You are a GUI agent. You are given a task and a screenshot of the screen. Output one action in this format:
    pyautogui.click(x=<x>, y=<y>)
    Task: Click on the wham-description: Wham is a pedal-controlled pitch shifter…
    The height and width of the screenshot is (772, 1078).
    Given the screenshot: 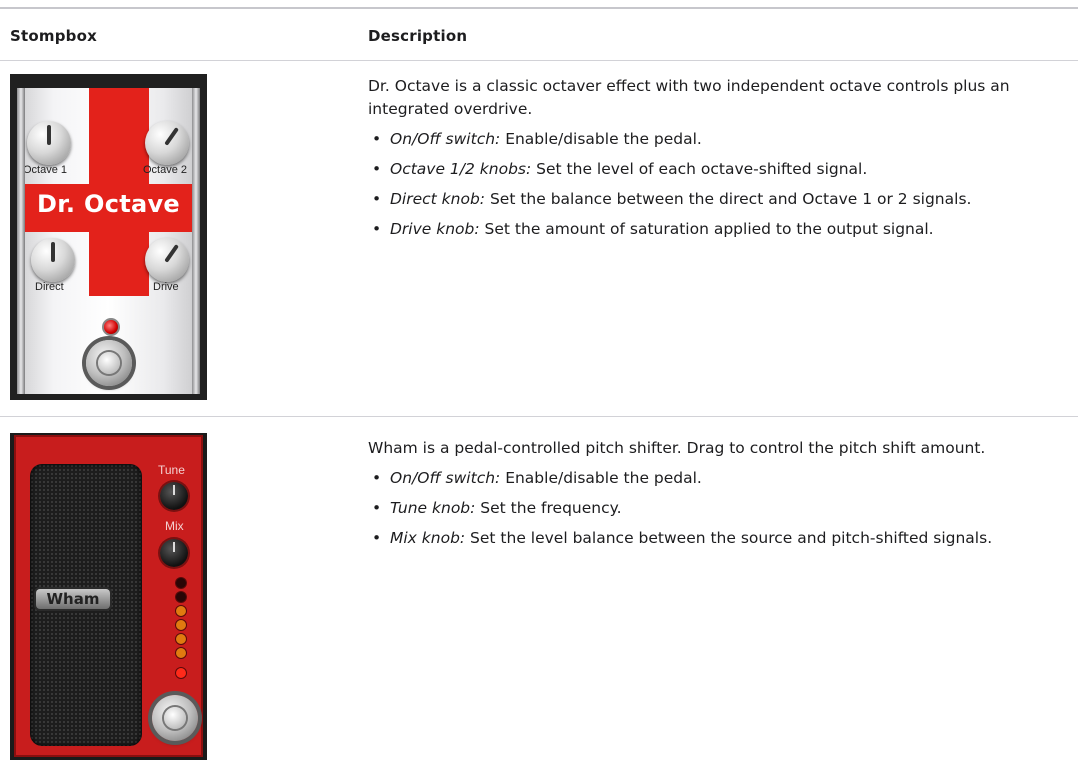 What is the action you would take?
    pyautogui.click(x=713, y=497)
    